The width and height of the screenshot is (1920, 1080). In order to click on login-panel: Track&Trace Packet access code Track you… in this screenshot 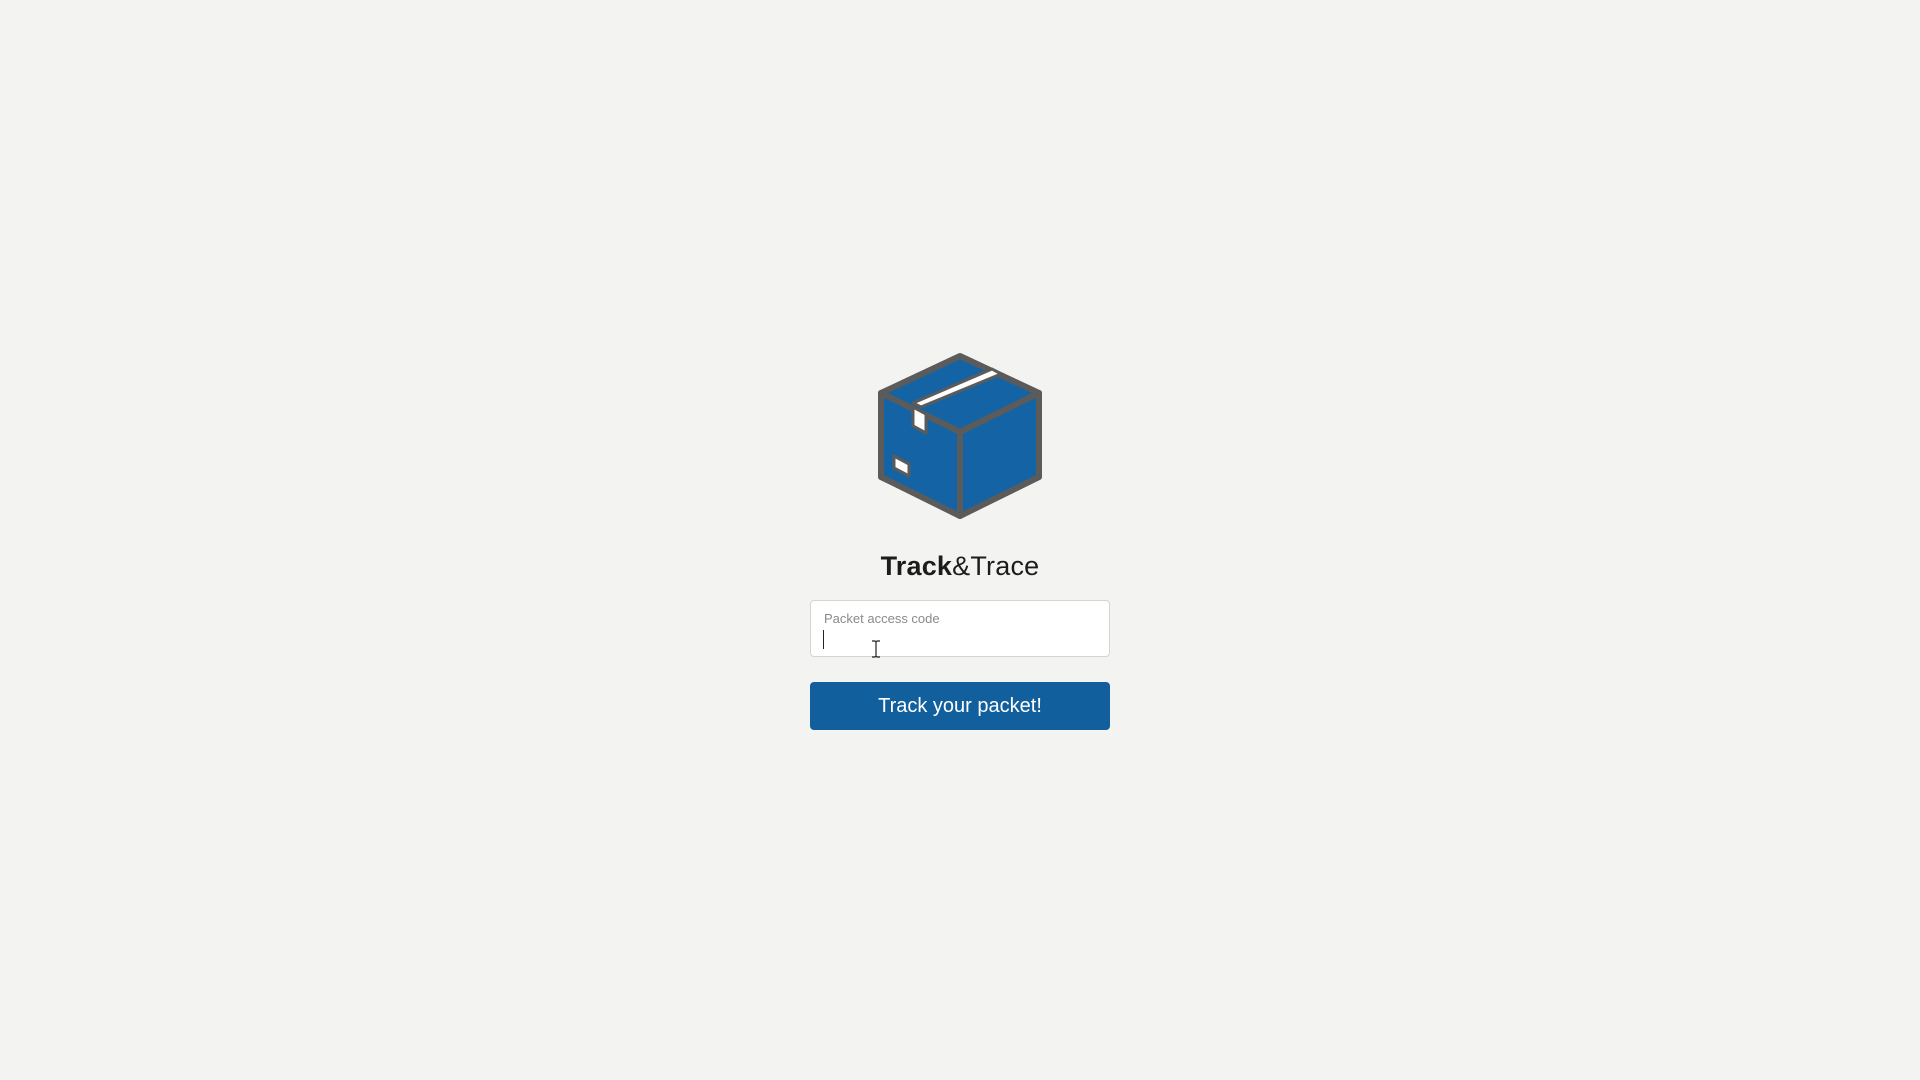, I will do `click(960, 541)`.